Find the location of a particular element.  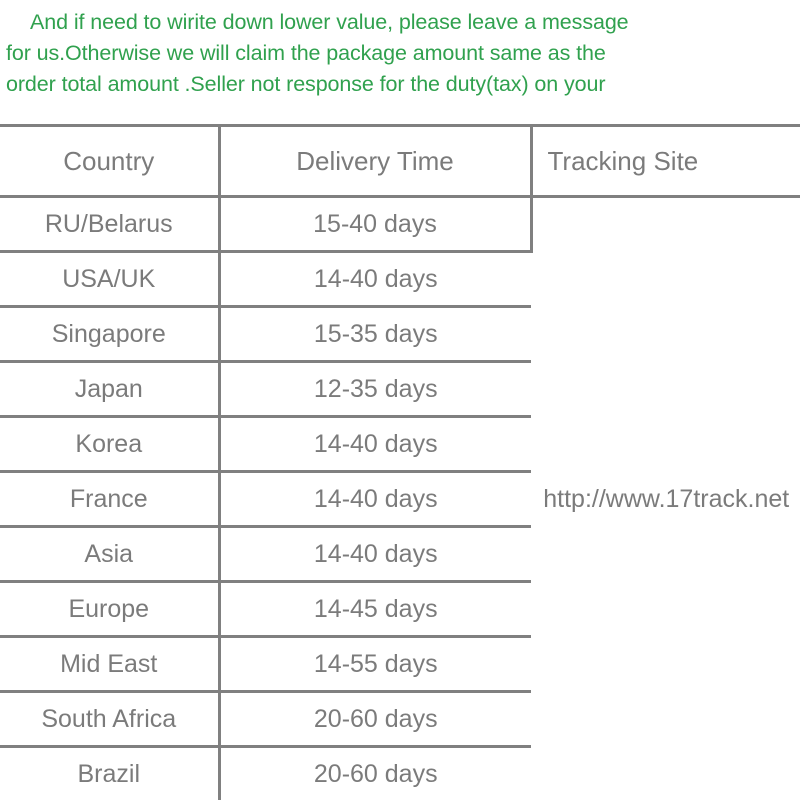

cell-country: USA/UK is located at coordinates (110, 279).